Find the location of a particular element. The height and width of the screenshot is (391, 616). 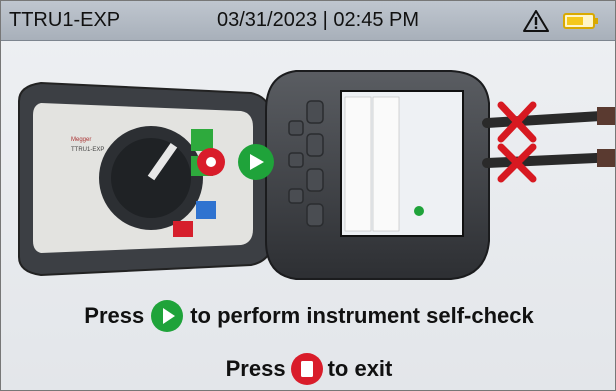

exit-instruction: Press to exit is located at coordinates (308, 369).